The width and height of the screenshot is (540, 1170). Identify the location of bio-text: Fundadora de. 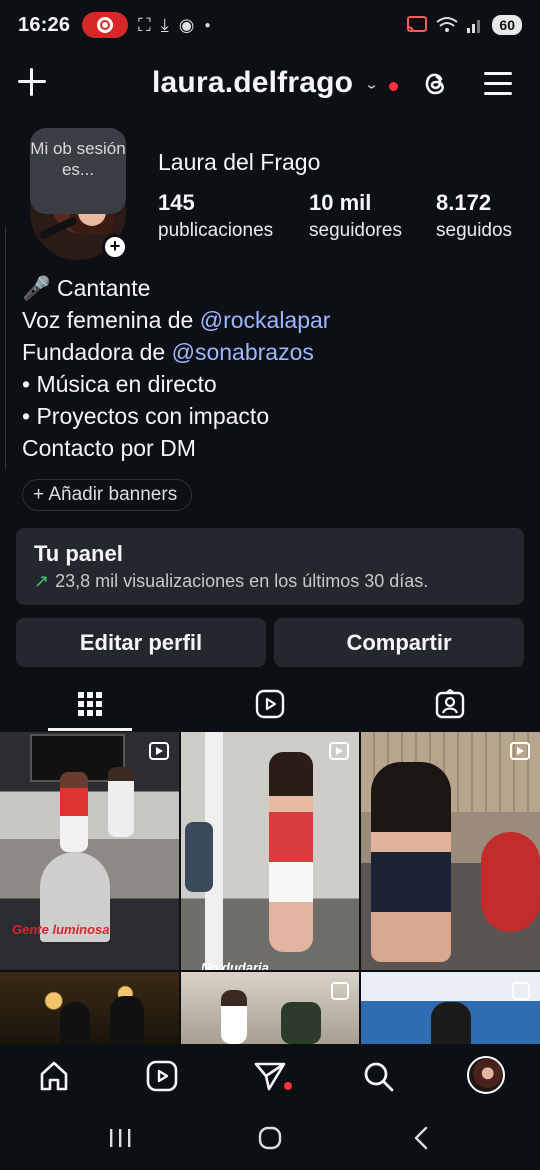
(97, 352).